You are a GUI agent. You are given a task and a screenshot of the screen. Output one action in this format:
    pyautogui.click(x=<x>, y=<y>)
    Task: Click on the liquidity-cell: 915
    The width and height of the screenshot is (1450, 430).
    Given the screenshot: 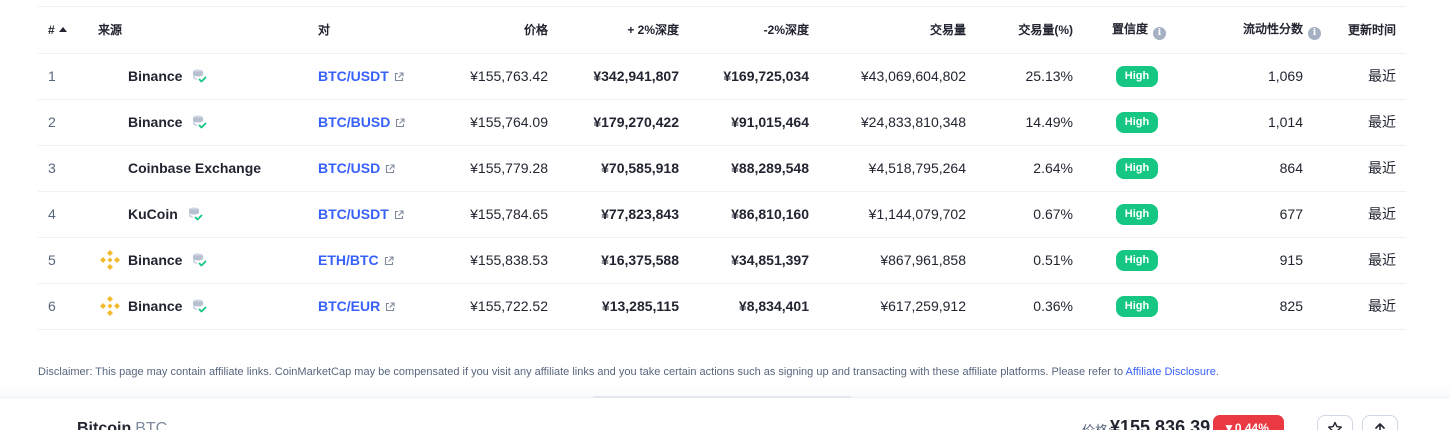 What is the action you would take?
    pyautogui.click(x=1252, y=260)
    